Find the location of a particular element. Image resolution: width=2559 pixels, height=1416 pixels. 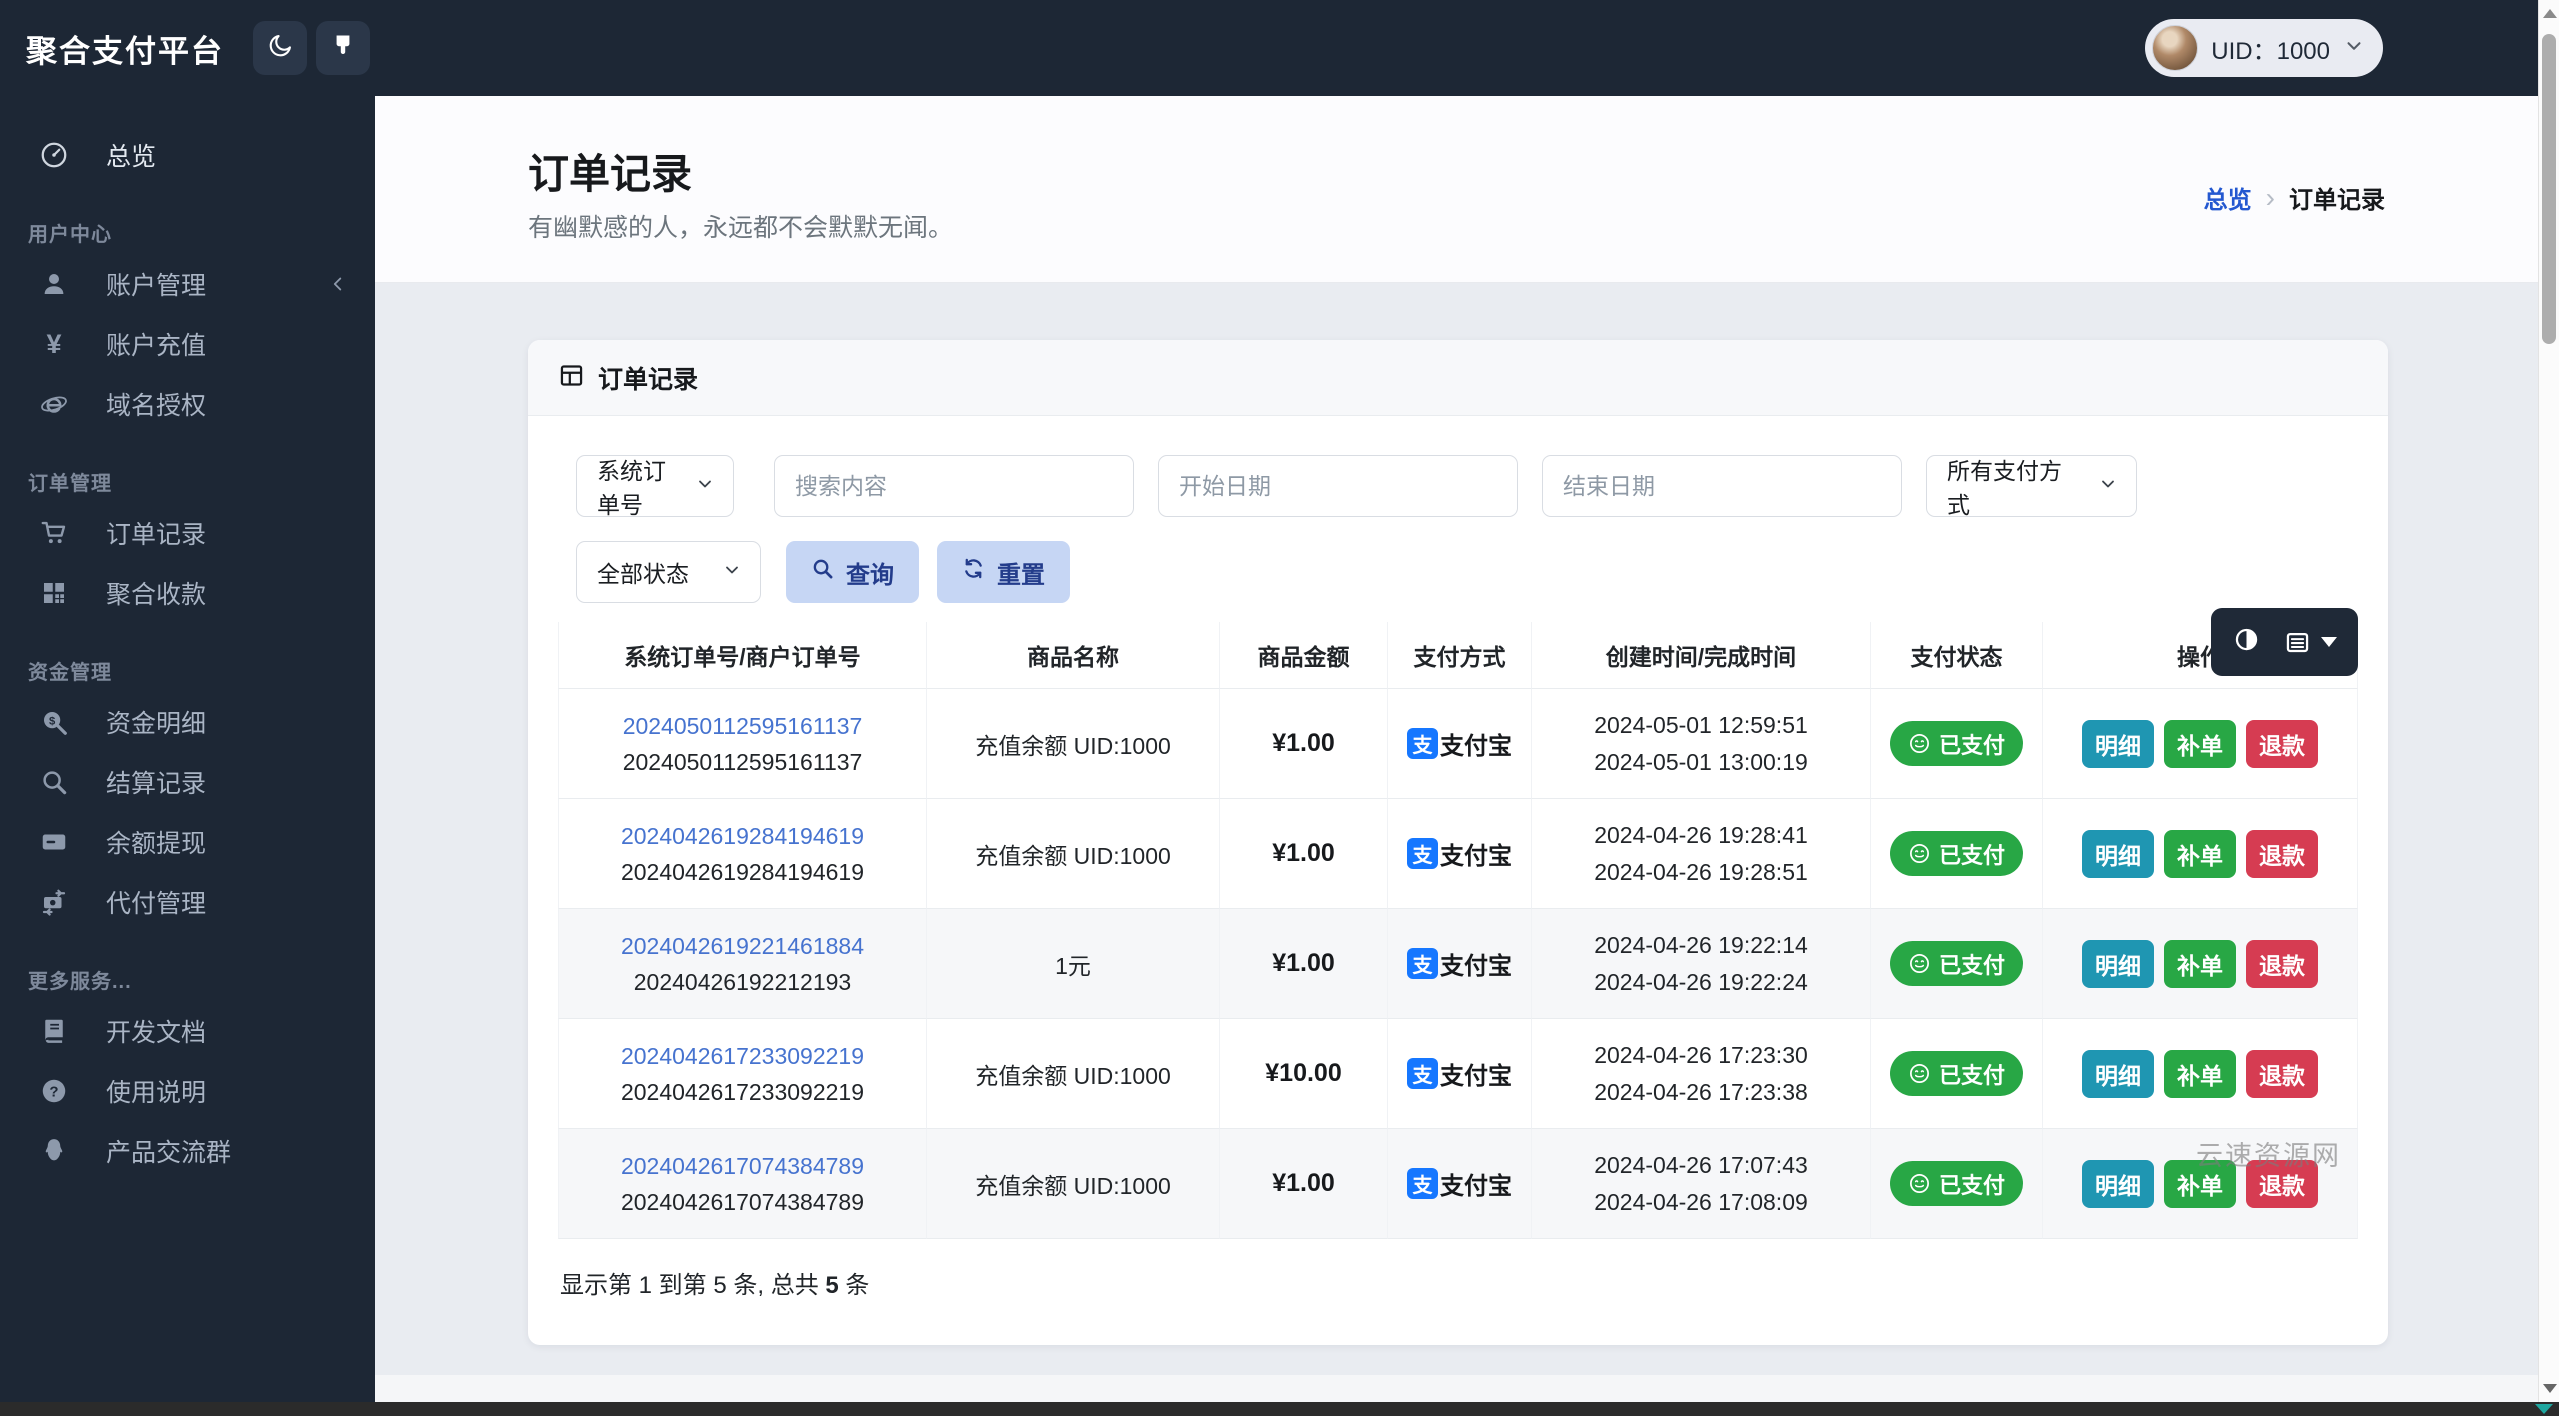

moon-icon is located at coordinates (280, 48).